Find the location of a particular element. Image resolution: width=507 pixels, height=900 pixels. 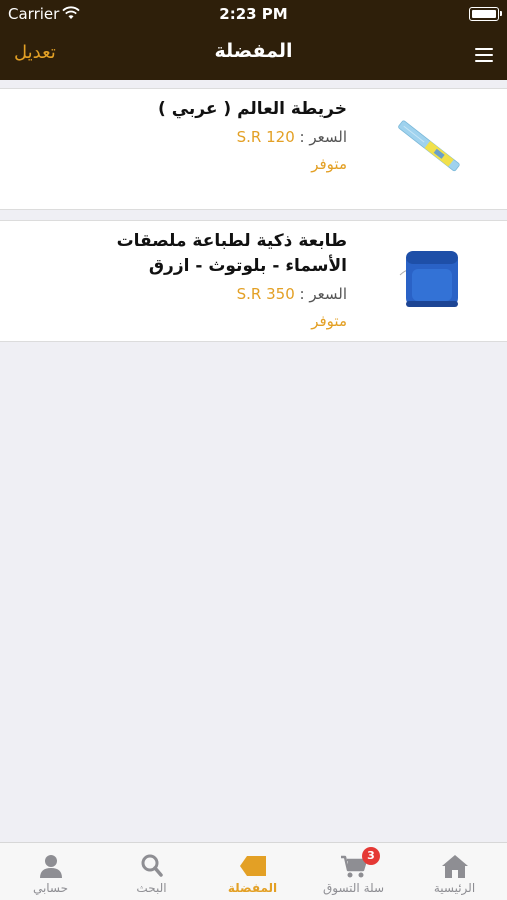

tab-home: الرئيسية is located at coordinates (454, 871).